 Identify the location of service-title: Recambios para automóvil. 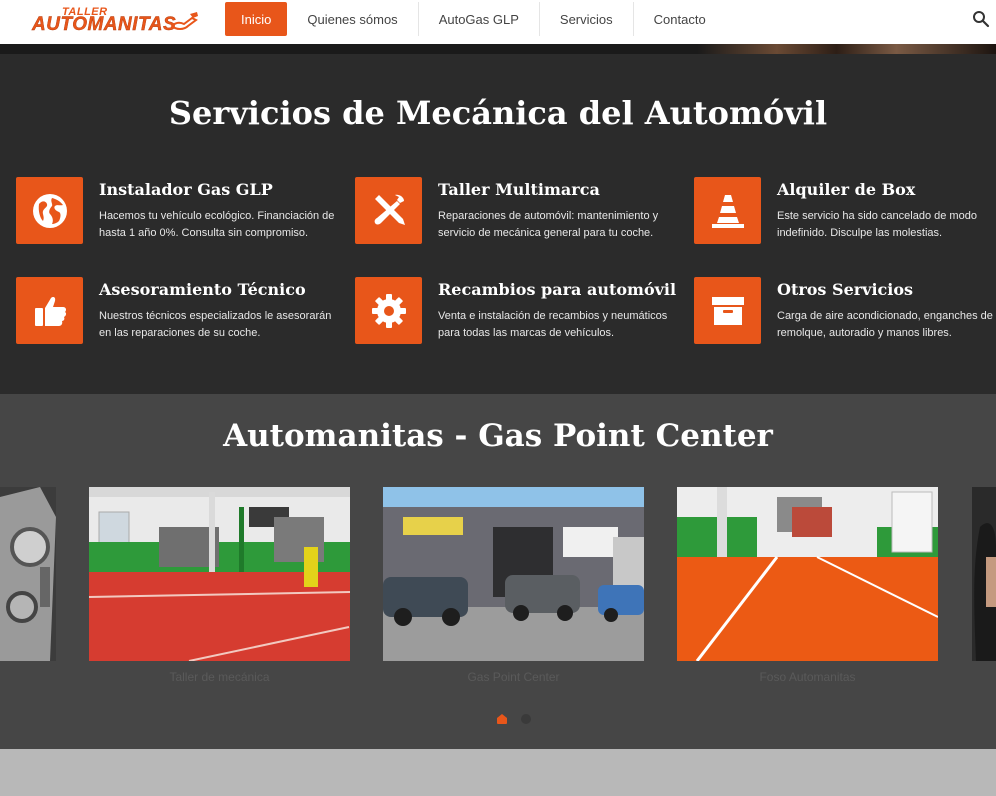
(557, 289).